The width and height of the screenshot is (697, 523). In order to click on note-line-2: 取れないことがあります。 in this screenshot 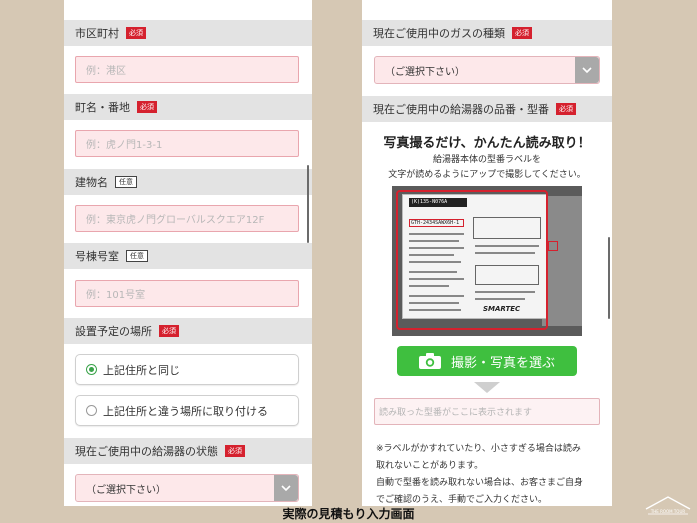, I will do `click(430, 466)`.